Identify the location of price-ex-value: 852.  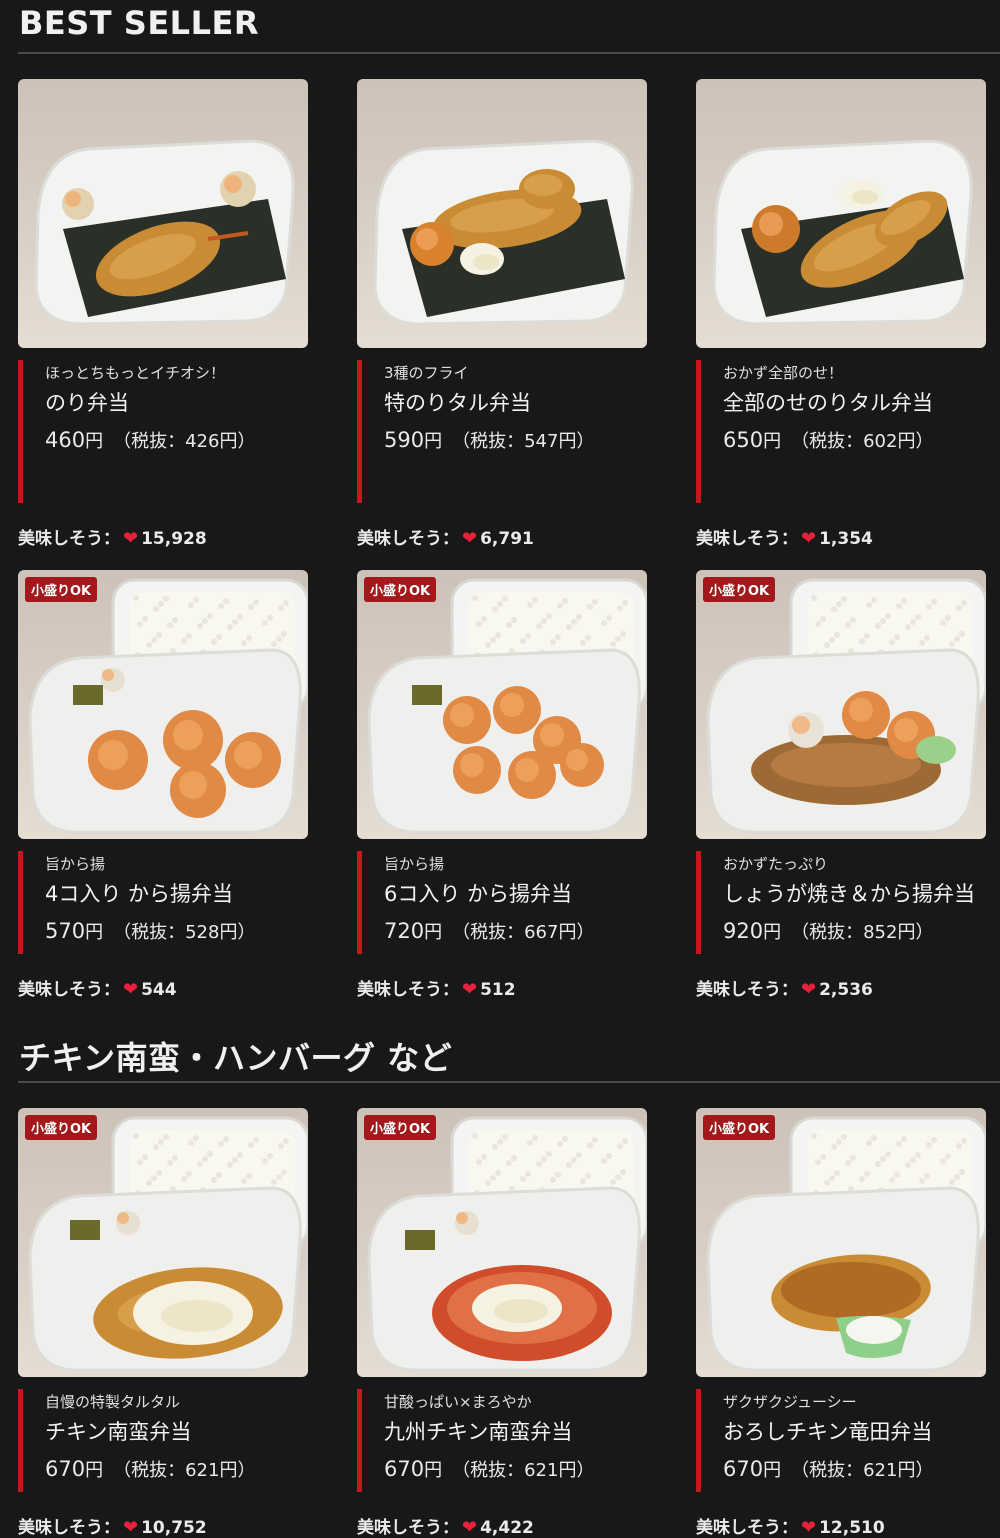
(880, 932).